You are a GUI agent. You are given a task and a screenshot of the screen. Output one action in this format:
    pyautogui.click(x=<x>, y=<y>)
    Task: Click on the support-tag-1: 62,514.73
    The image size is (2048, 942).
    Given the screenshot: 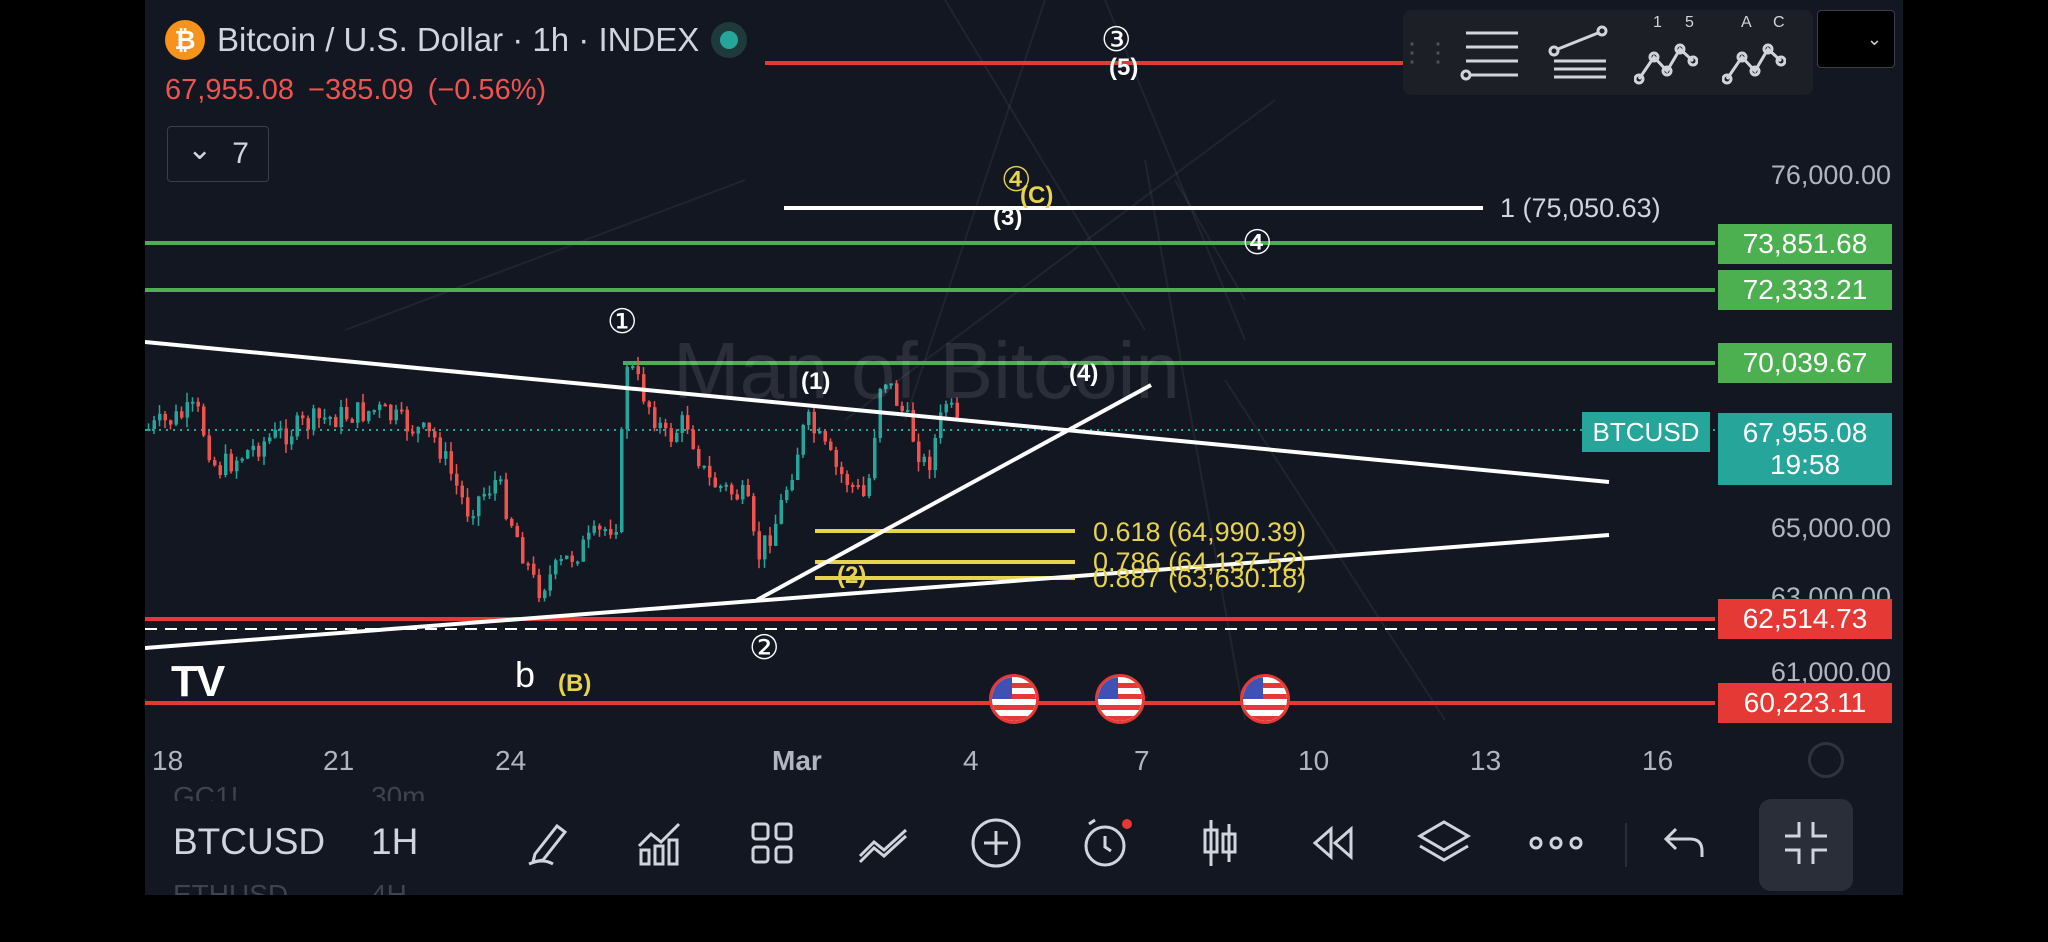 What is the action you would take?
    pyautogui.click(x=1805, y=619)
    